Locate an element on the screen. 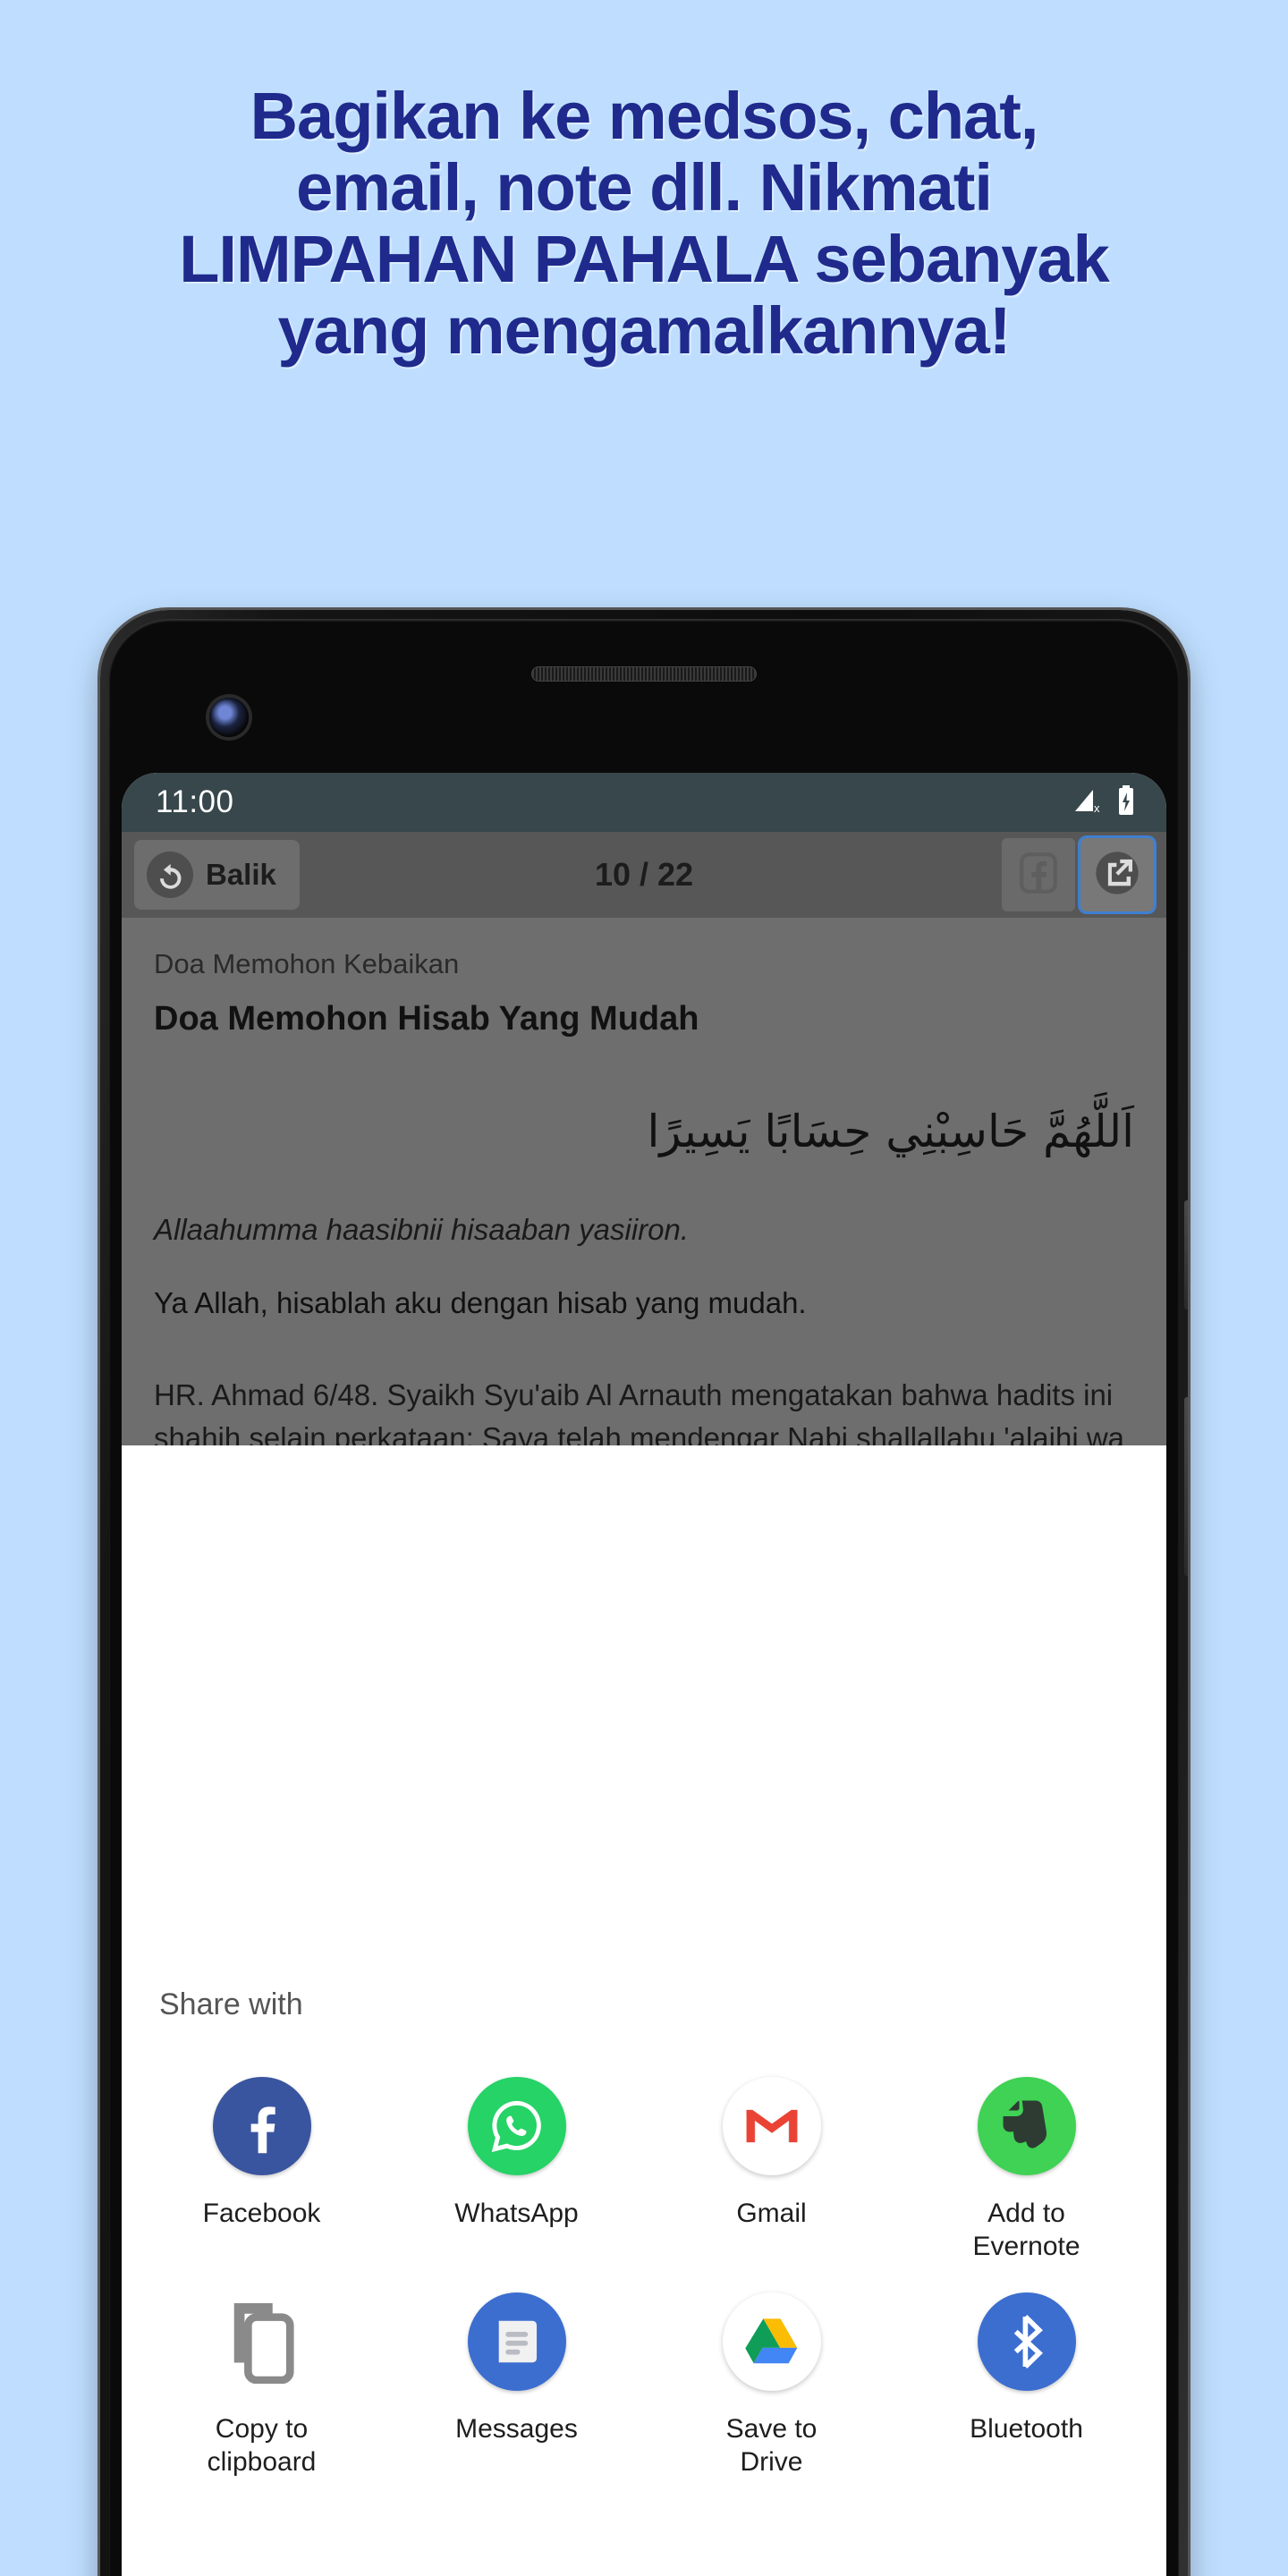 This screenshot has width=1288, height=2576. bluetooth-icon is located at coordinates (1027, 2342).